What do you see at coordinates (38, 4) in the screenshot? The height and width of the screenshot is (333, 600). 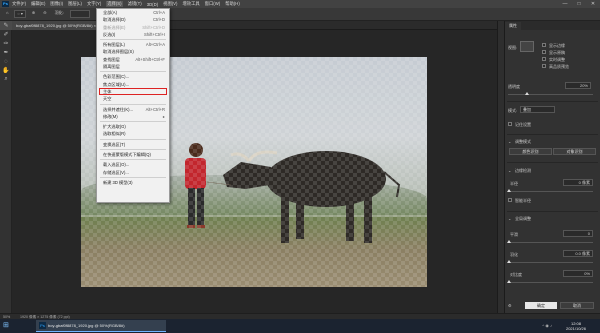 I see `menu-edit: 编辑(E)` at bounding box center [38, 4].